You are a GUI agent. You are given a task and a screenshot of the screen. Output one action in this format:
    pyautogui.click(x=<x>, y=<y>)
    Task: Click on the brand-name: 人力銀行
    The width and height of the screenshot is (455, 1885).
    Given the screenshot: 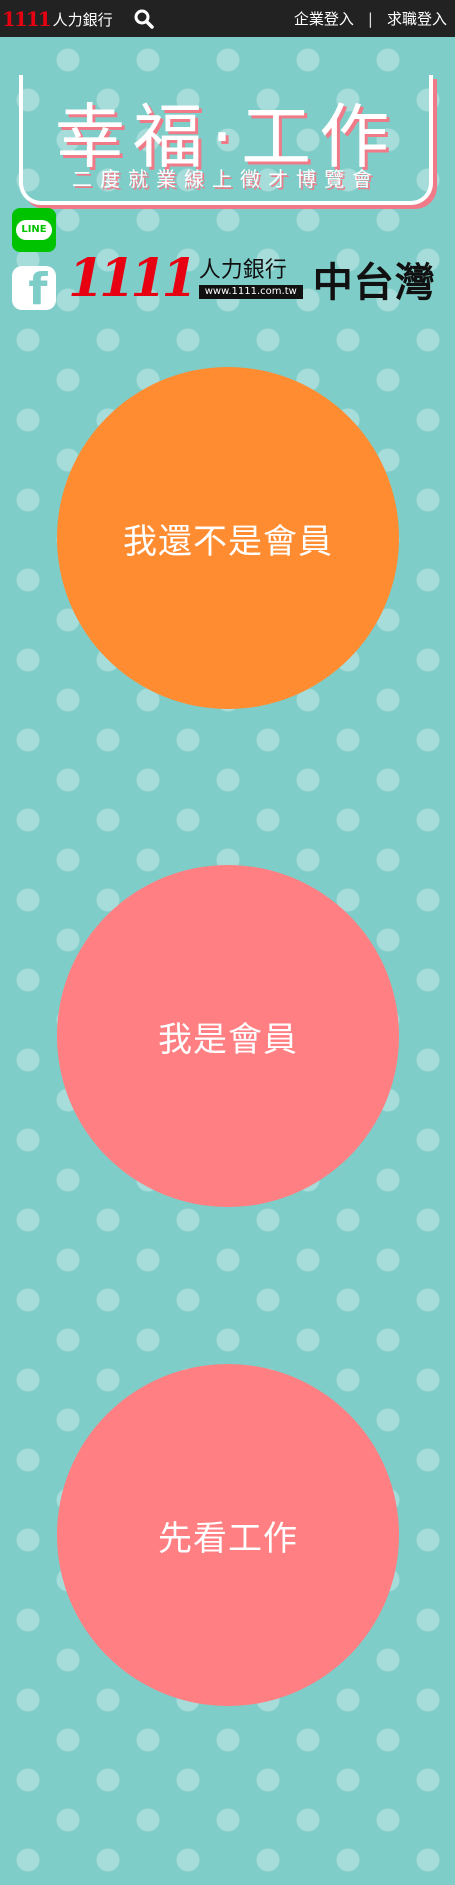 What is the action you would take?
    pyautogui.click(x=82, y=19)
    